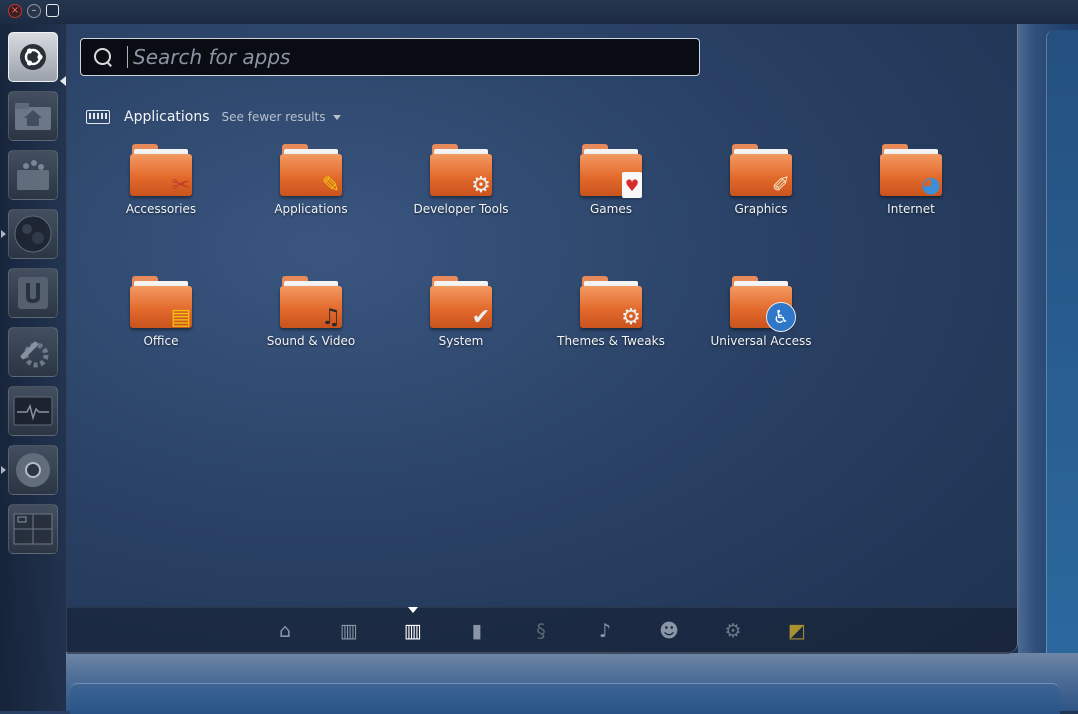 This screenshot has height=714, width=1078. What do you see at coordinates (161, 171) in the screenshot?
I see `folder-icon: ✂` at bounding box center [161, 171].